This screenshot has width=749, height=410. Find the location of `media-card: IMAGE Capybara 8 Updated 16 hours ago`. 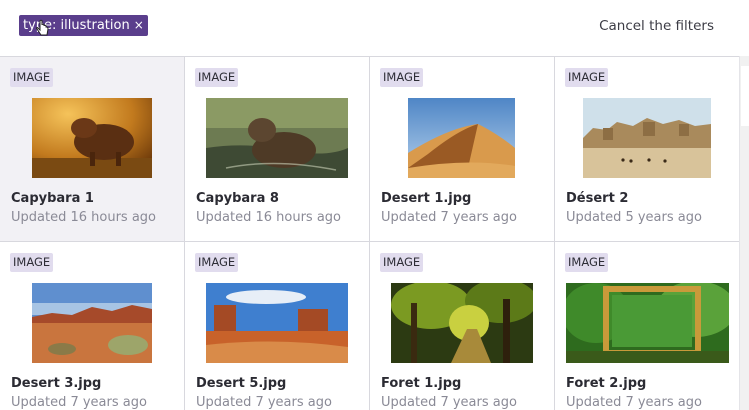

media-card: IMAGE Capybara 8 Updated 16 hours ago is located at coordinates (277, 149).